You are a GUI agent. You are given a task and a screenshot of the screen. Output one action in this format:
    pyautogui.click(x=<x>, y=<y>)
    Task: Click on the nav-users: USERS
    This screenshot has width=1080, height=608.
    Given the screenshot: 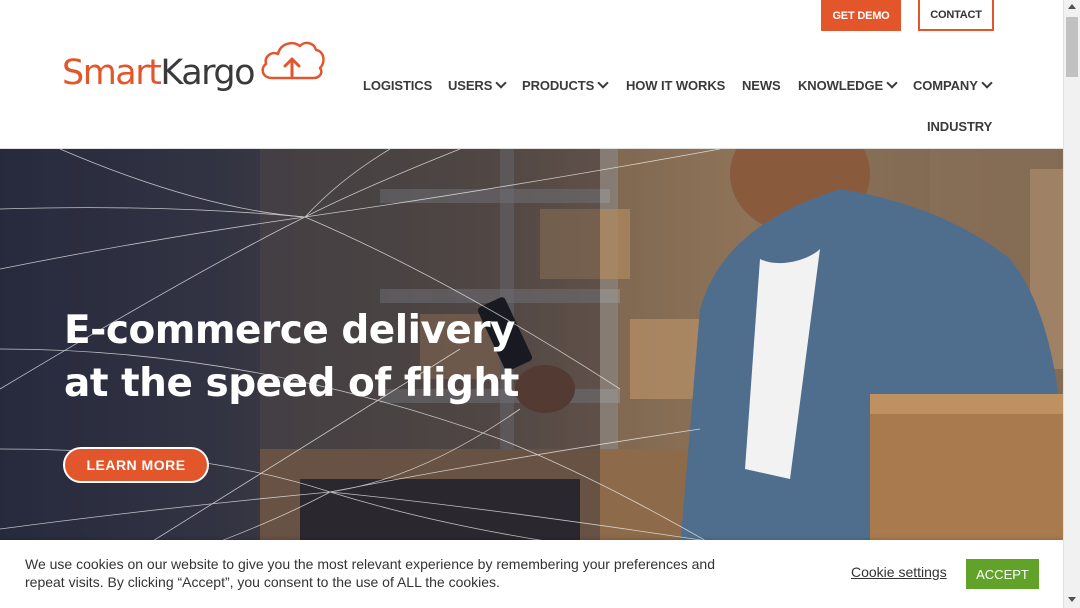 What is the action you would take?
    pyautogui.click(x=477, y=84)
    